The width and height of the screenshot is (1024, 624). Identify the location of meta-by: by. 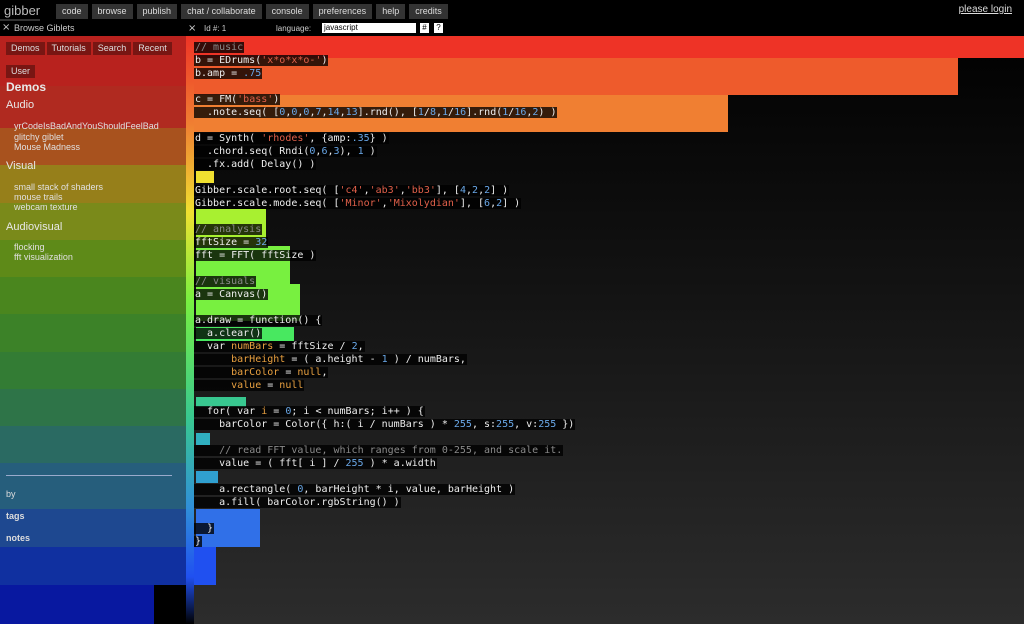
(11, 494).